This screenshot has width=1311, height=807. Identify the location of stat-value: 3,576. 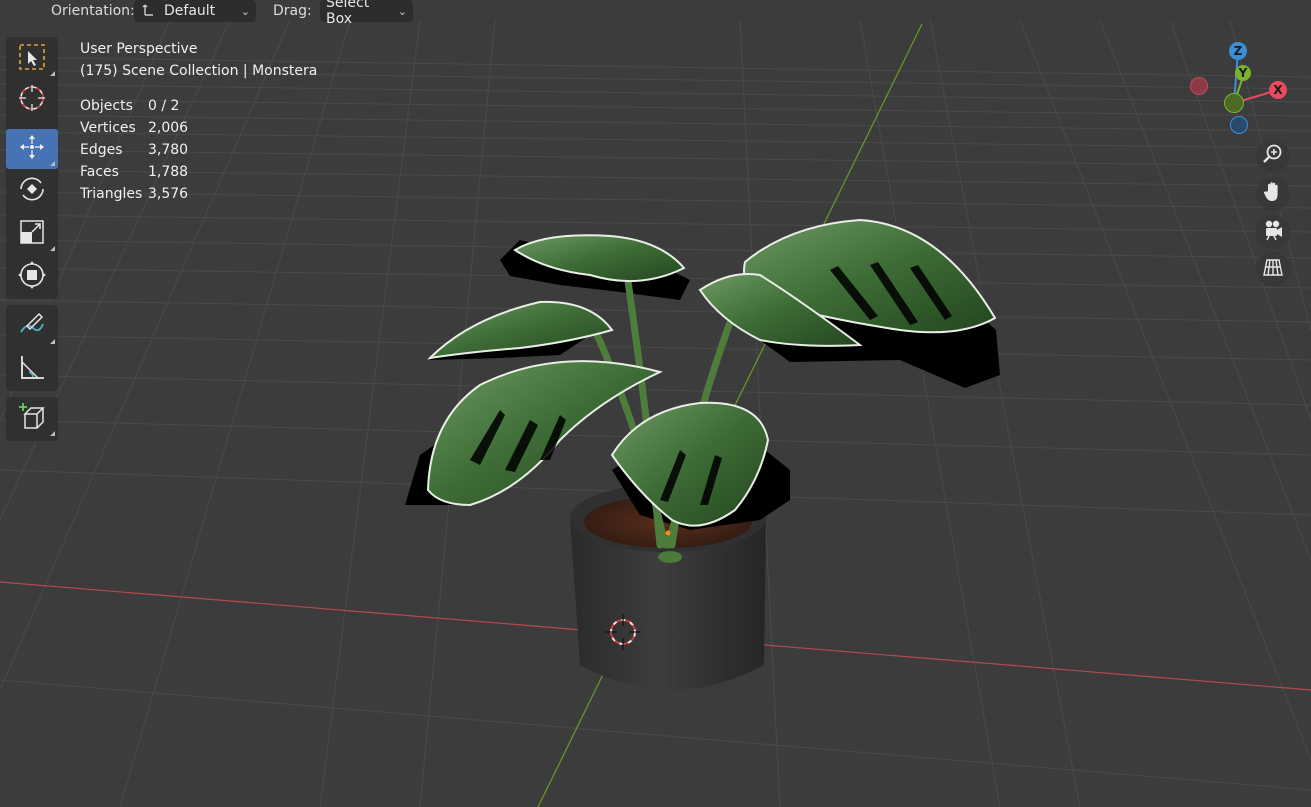
(168, 194).